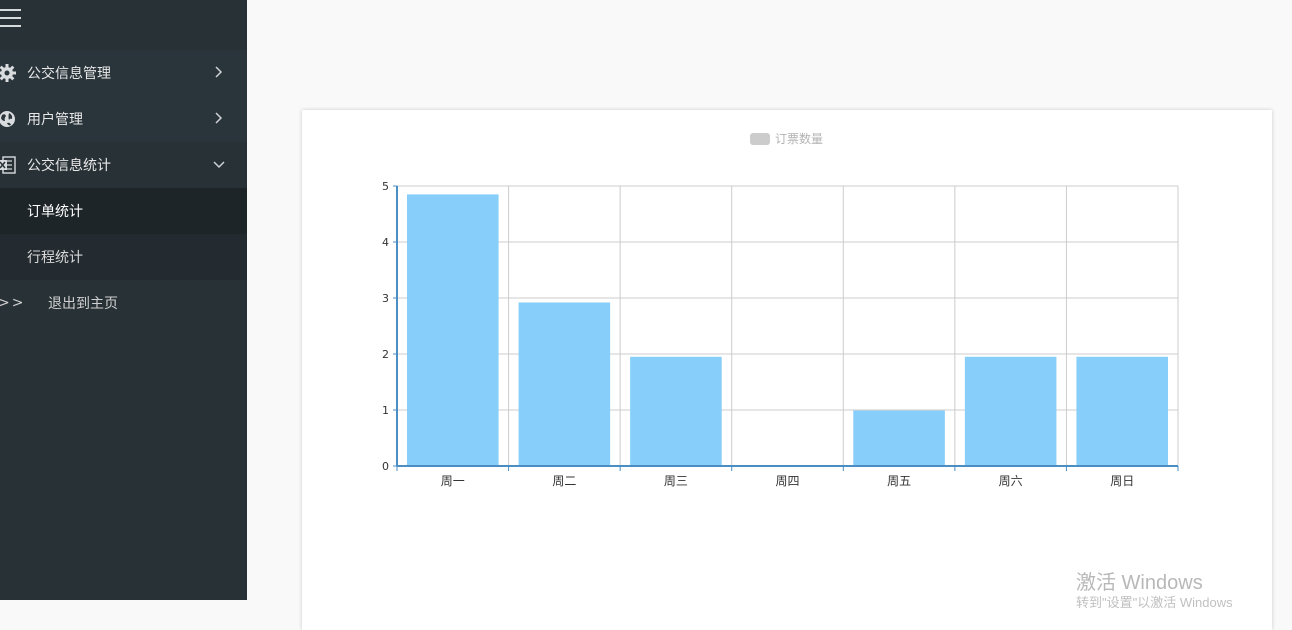 The height and width of the screenshot is (630, 1292). What do you see at coordinates (8, 165) in the screenshot?
I see `excel-icon` at bounding box center [8, 165].